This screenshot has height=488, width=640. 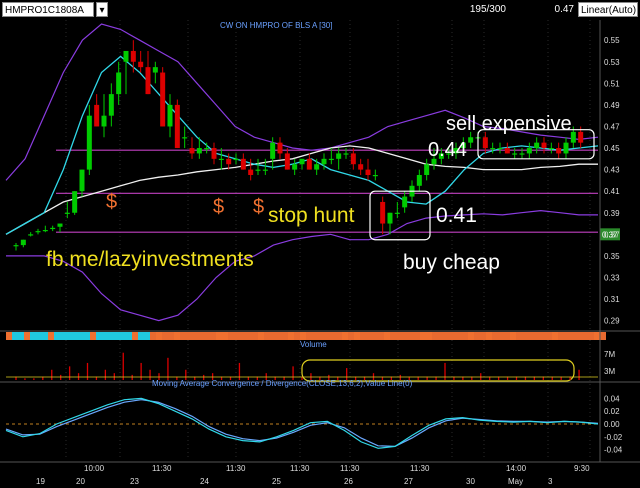 I want to click on macd-tick-label: 0.00, so click(x=612, y=424).